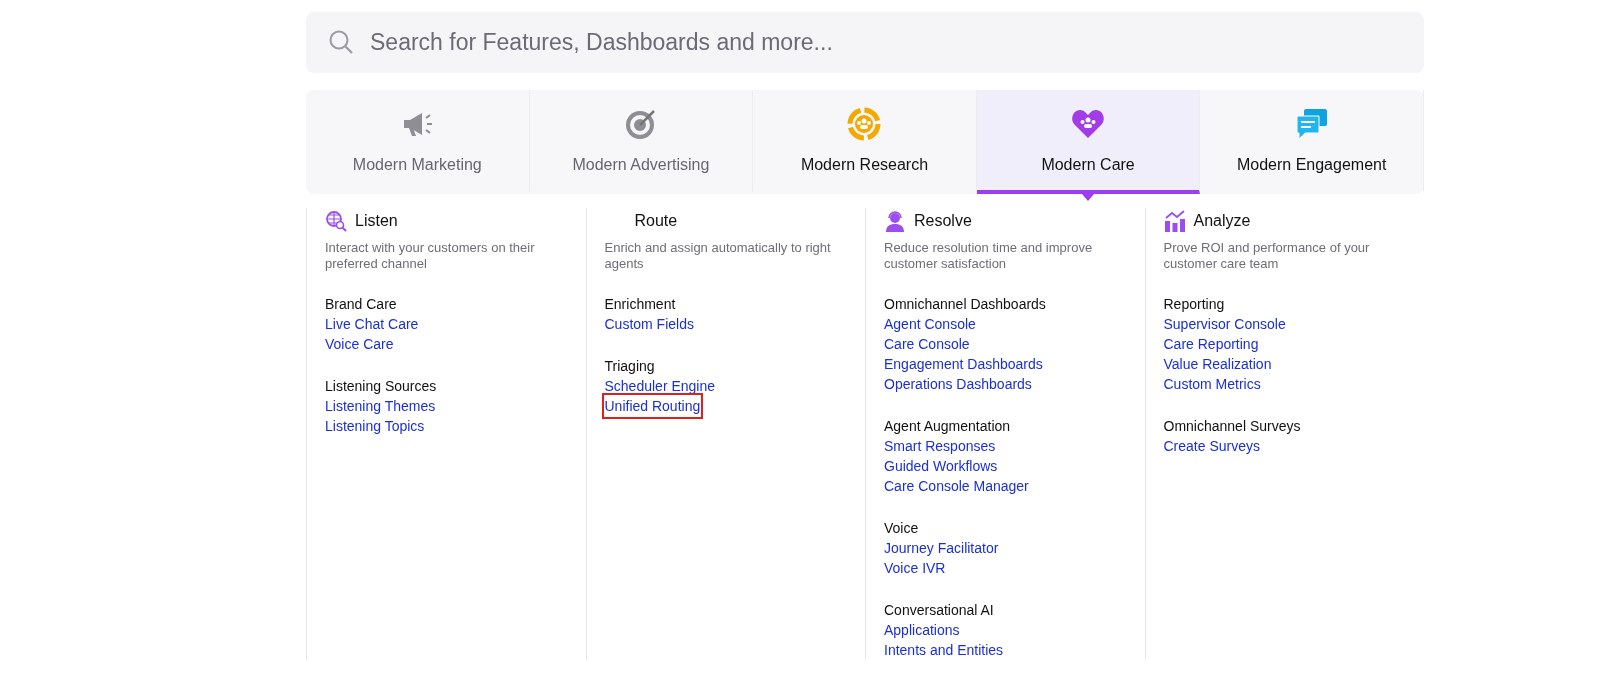 Image resolution: width=1600 pixels, height=684 pixels. Describe the element at coordinates (1222, 221) in the screenshot. I see `column-title: Analyze` at that location.